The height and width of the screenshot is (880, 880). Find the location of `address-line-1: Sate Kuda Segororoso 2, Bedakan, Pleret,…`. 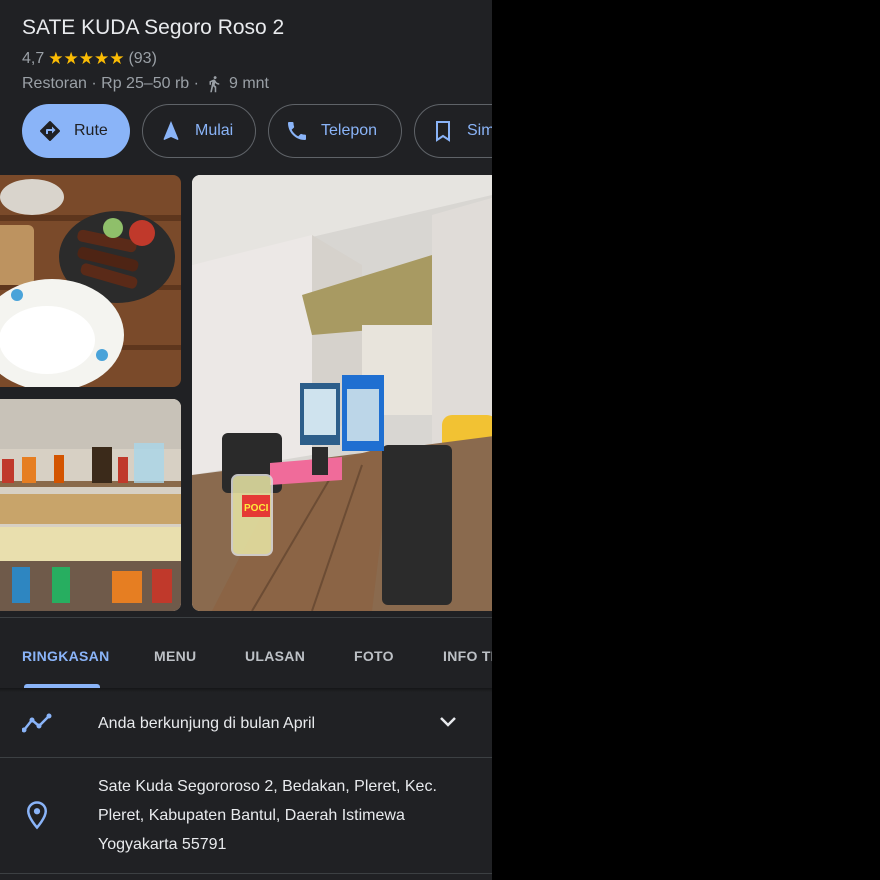

address-line-1: Sate Kuda Segororoso 2, Bedakan, Pleret,… is located at coordinates (267, 786).